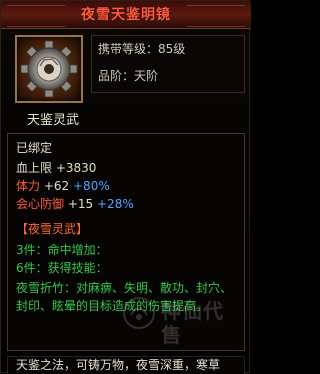 The image size is (320, 374). I want to click on rank-value: 天阶, so click(146, 76).